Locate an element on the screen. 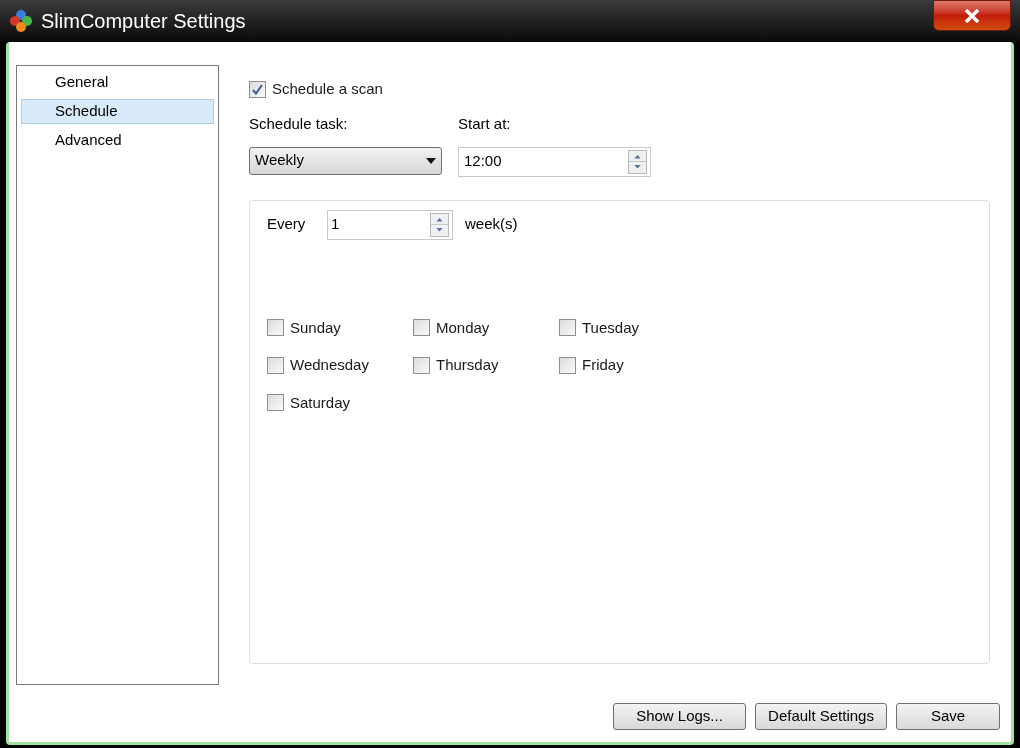 This screenshot has width=1020, height=748. close-button is located at coordinates (972, 15).